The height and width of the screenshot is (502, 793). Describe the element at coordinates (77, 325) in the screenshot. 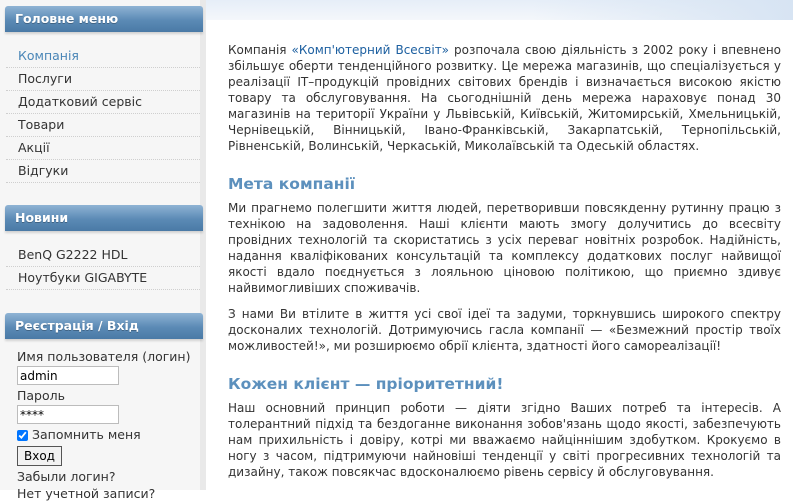

I see `login-title: Реєстрація / Вхід` at that location.